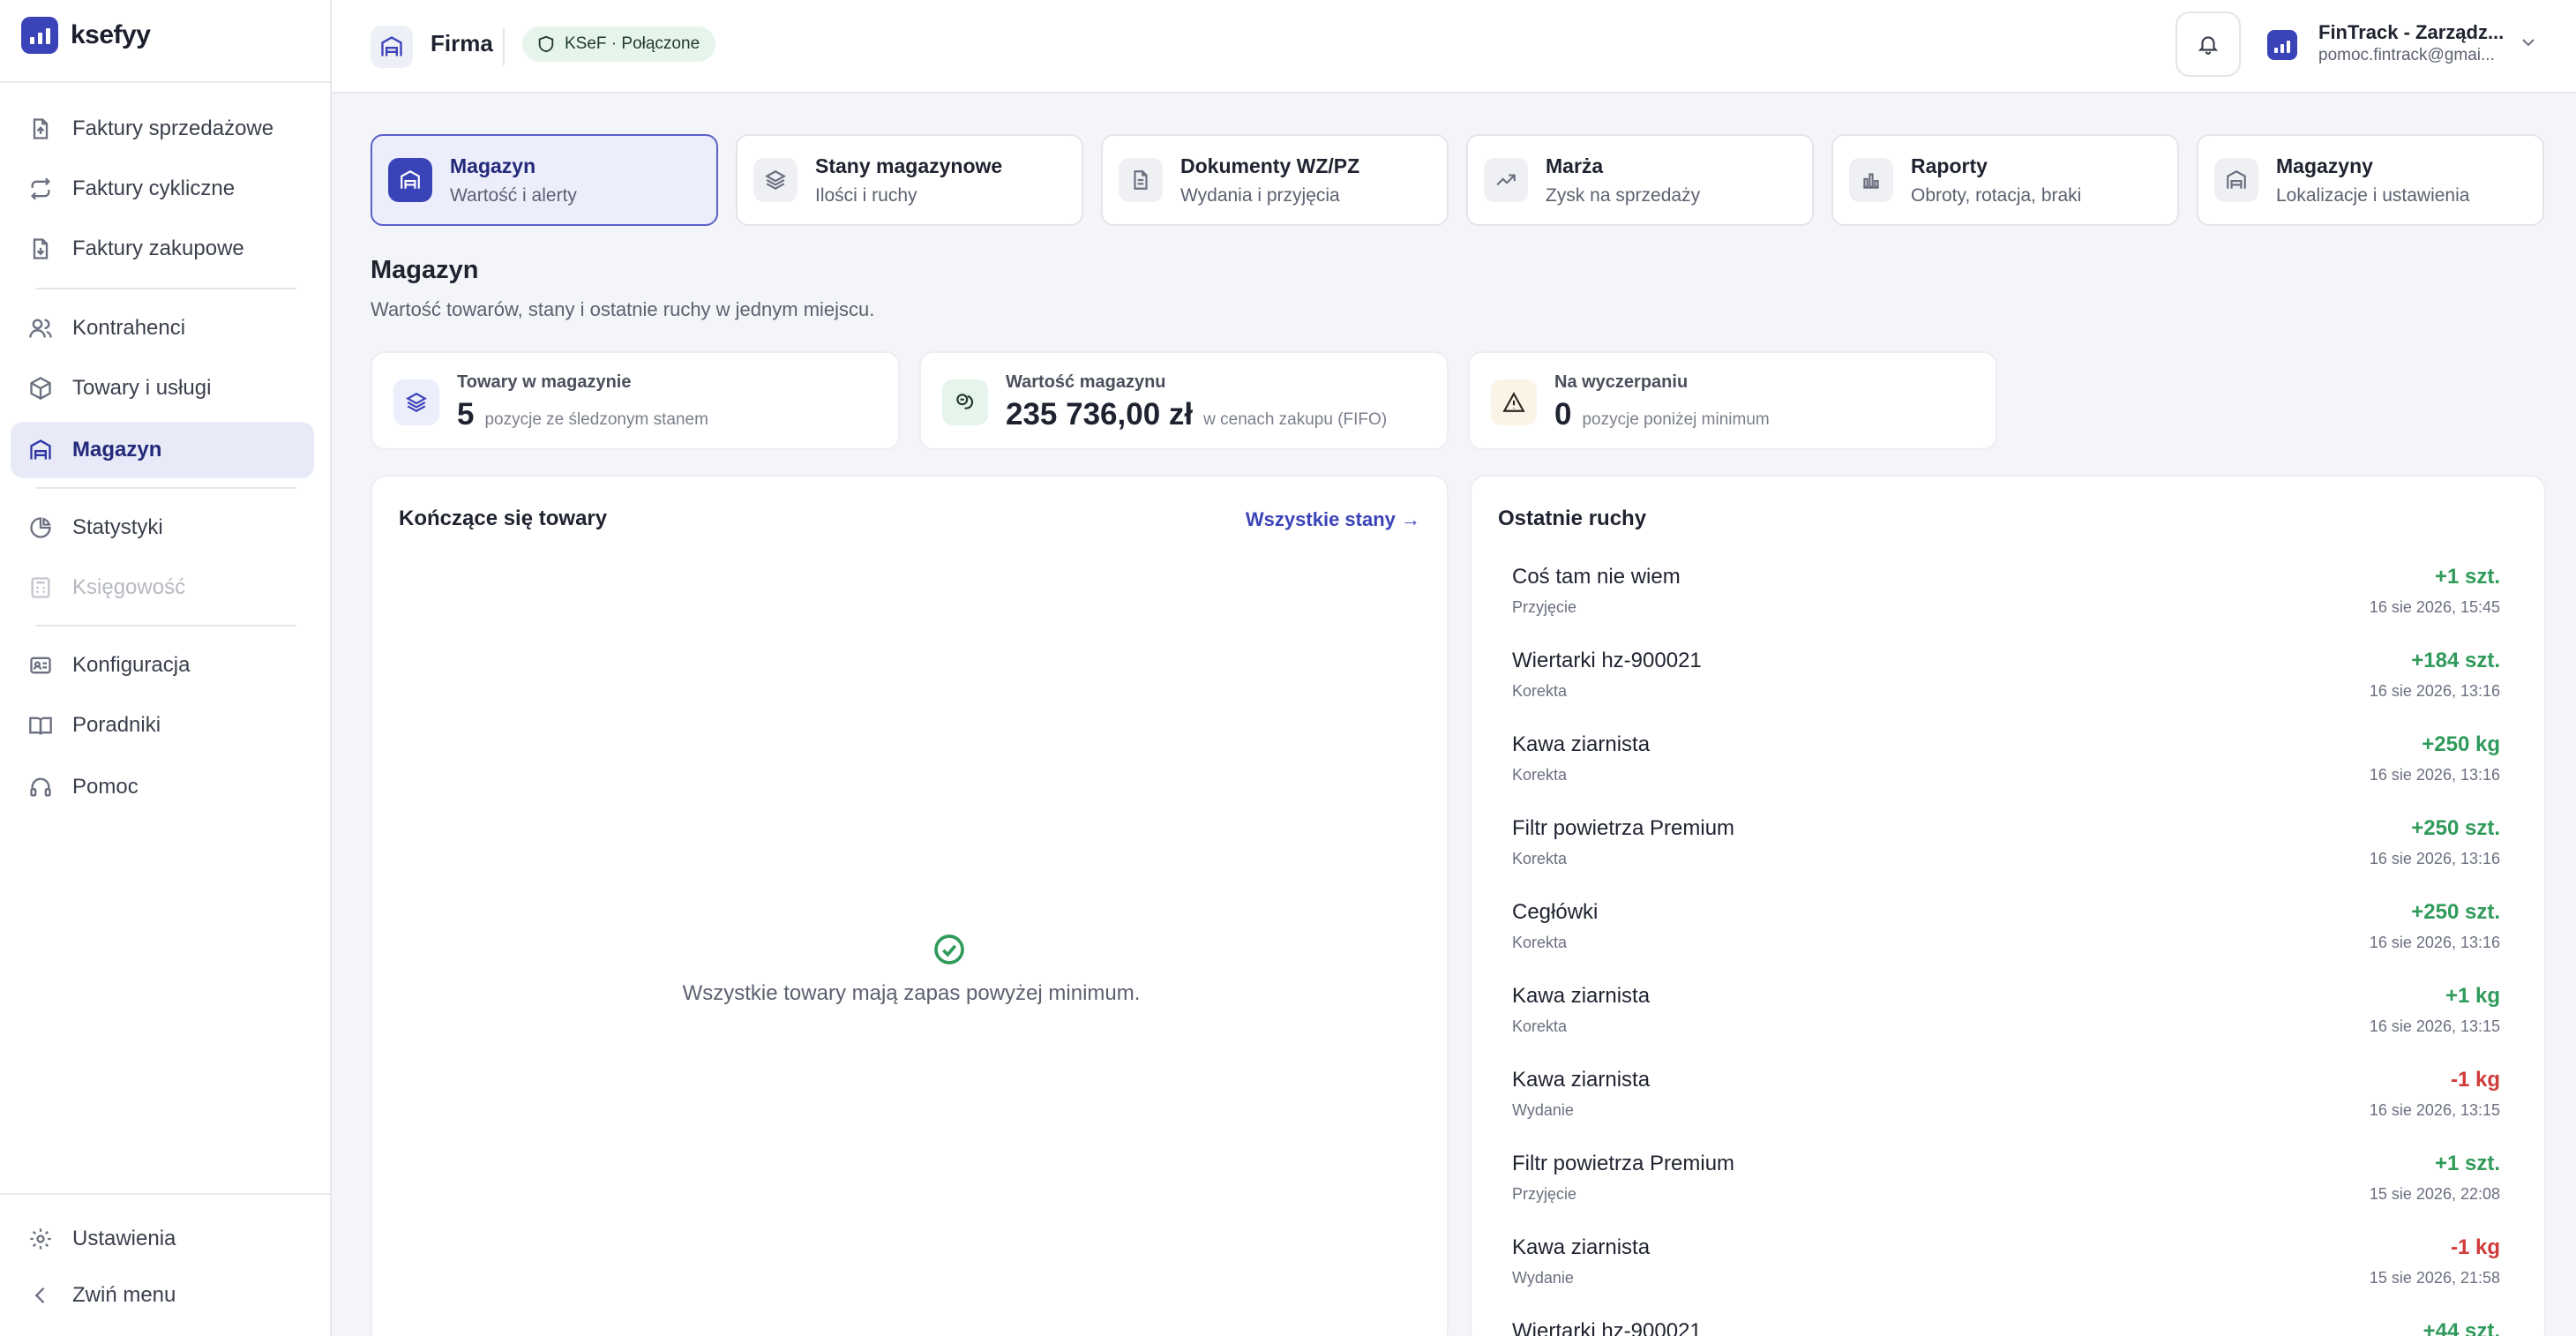 Image resolution: width=2576 pixels, height=1336 pixels. What do you see at coordinates (163, 388) in the screenshot?
I see `sidebar-item-towary-i-uslugi: Towary i usługi` at bounding box center [163, 388].